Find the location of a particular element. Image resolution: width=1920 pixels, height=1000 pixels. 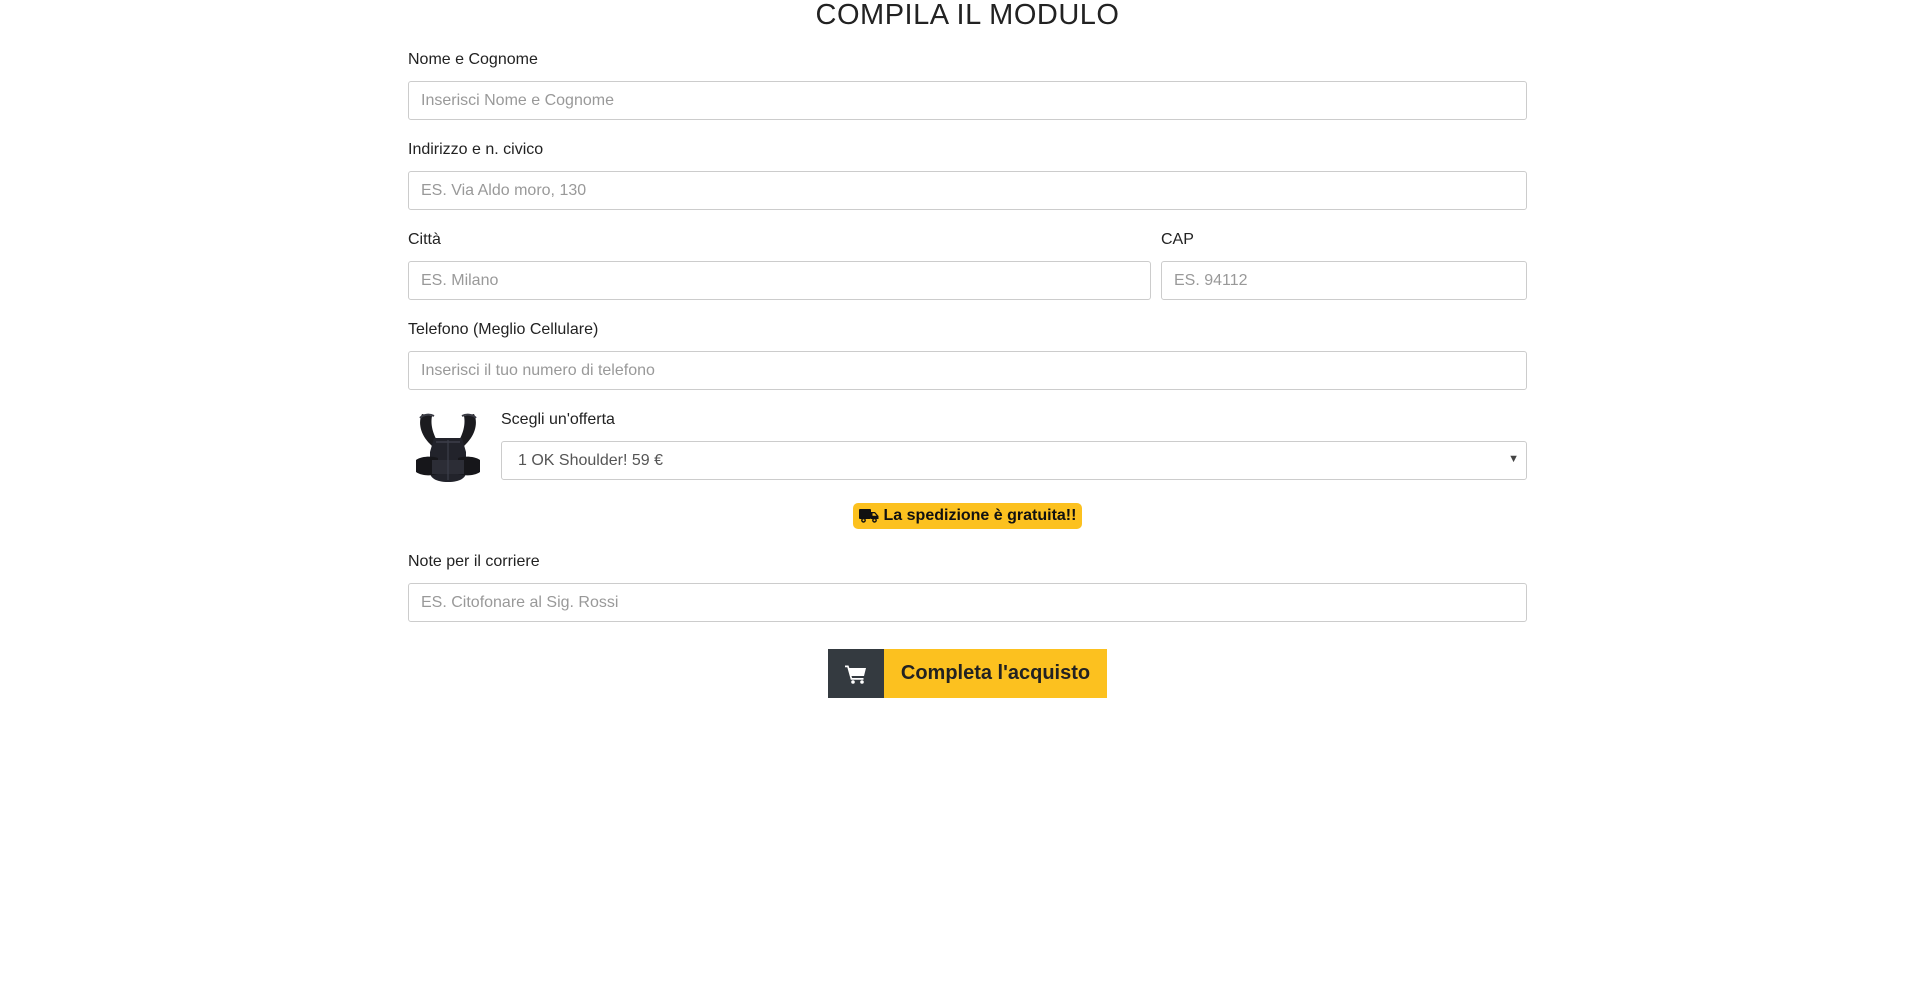

city-group: Città is located at coordinates (779, 265).